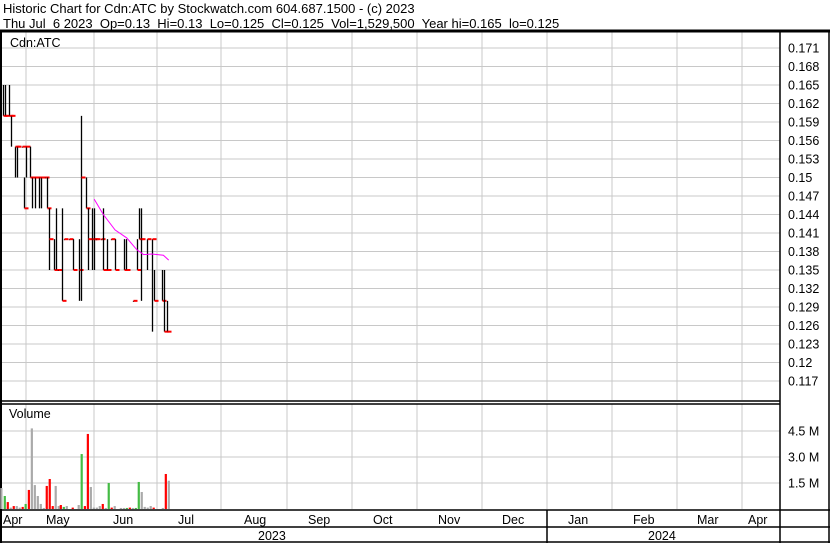  Describe the element at coordinates (800, 178) in the screenshot. I see `price-tick-label: 0.15` at that location.